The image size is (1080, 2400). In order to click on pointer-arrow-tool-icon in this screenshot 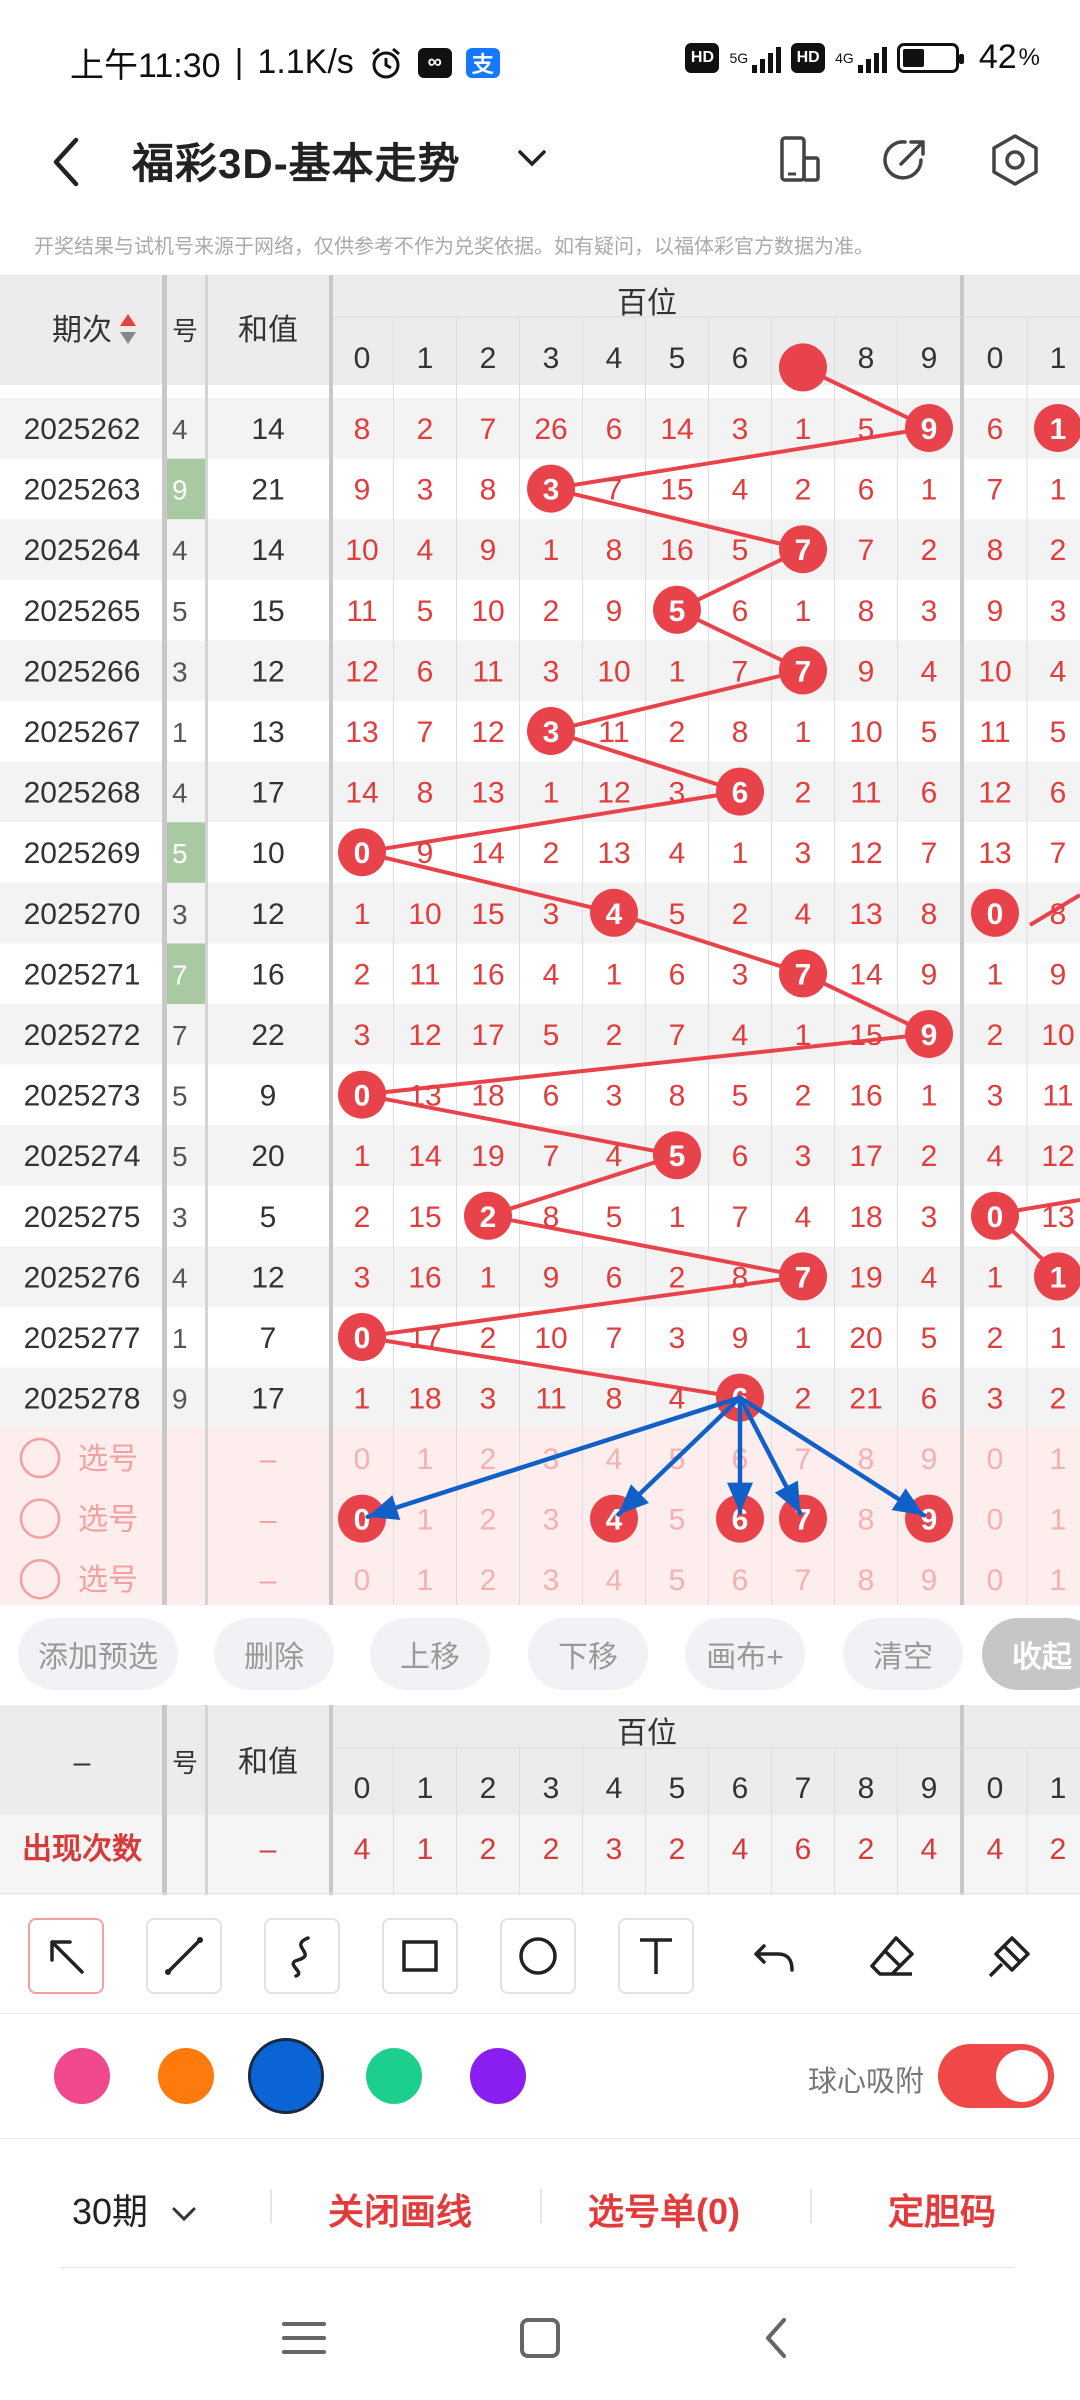, I will do `click(66, 1956)`.